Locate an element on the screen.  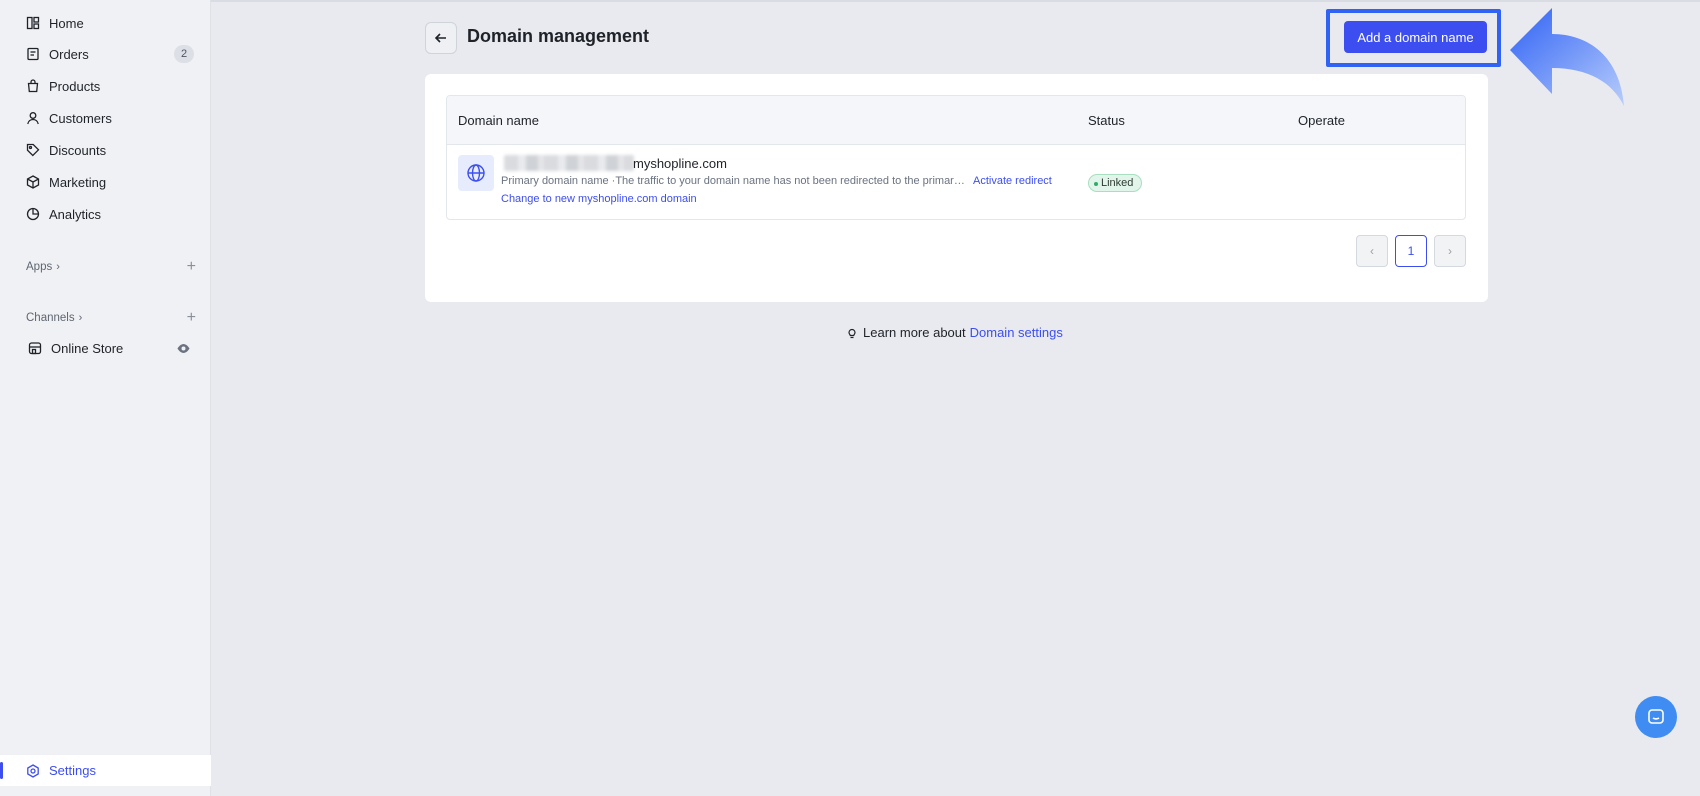
column-header-status: Status is located at coordinates (1106, 120).